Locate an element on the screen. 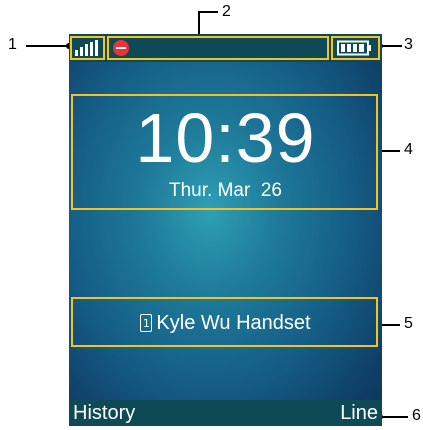 Image resolution: width=423 pixels, height=430 pixels. callout-6: 6 is located at coordinates (416, 415).